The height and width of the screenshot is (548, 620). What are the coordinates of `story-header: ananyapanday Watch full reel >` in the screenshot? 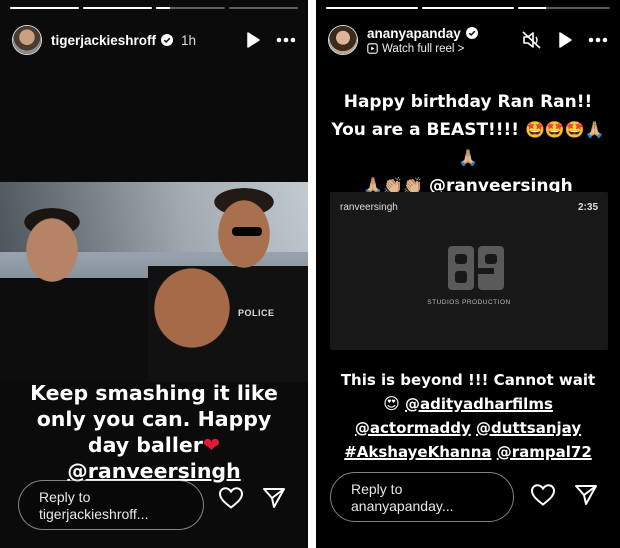 It's located at (468, 40).